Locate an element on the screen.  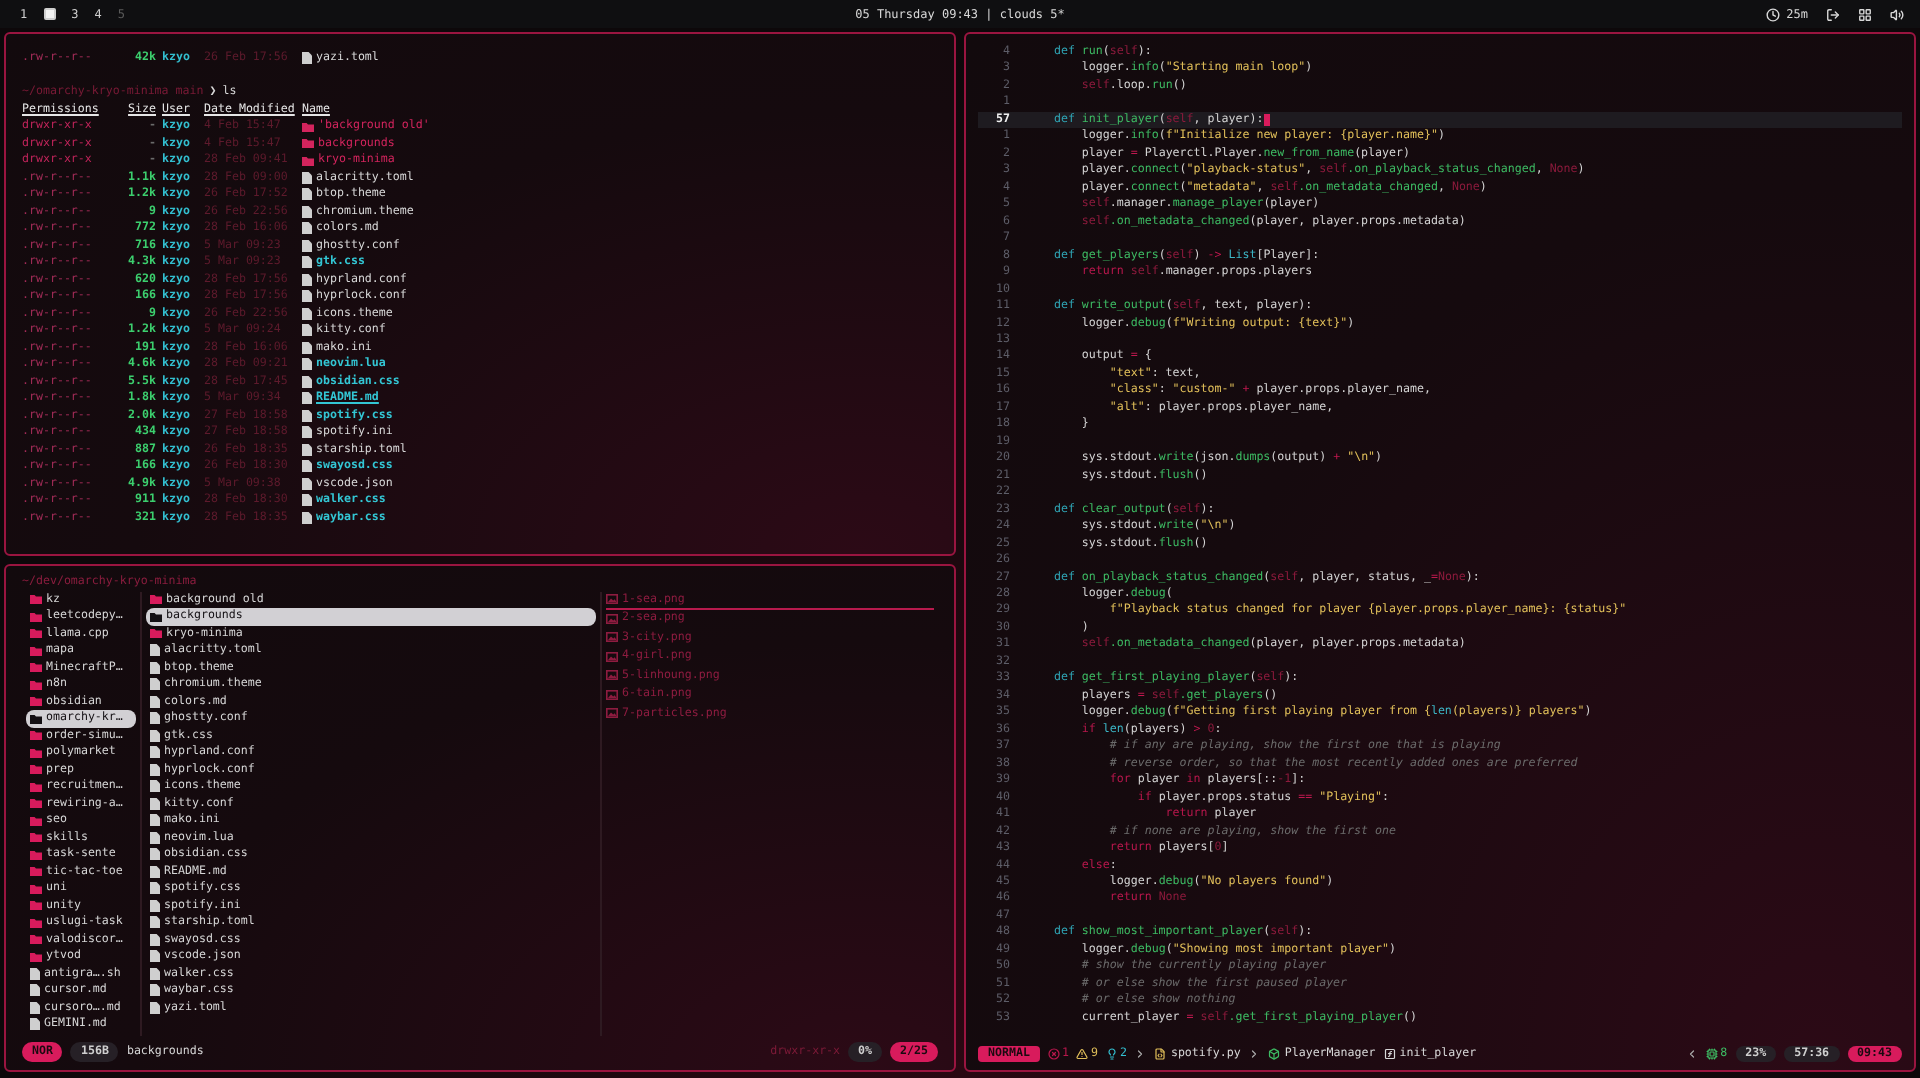
speaker-icon is located at coordinates (1897, 14).